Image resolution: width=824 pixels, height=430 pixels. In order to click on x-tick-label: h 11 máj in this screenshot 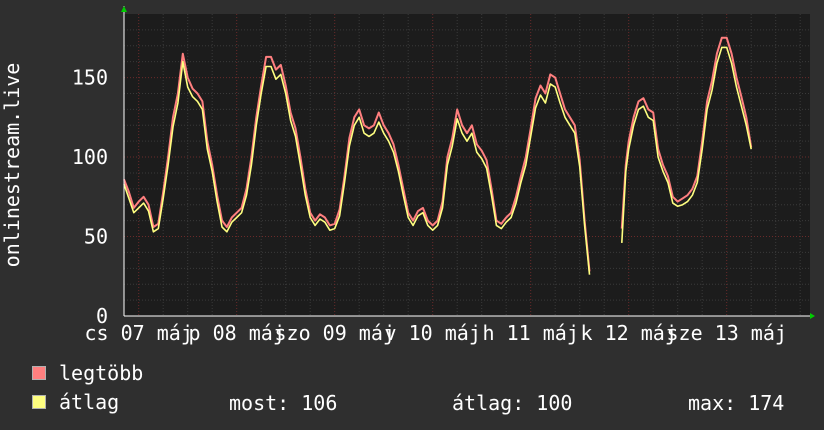, I will do `click(531, 333)`.